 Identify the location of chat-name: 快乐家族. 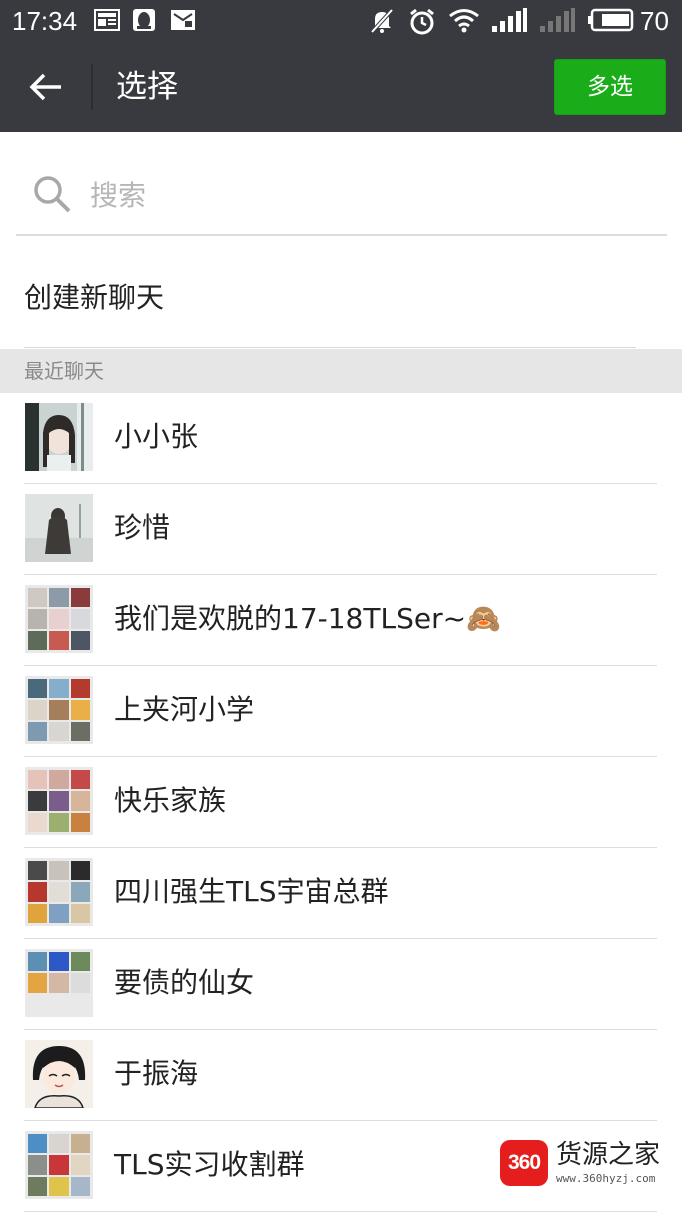
(170, 800).